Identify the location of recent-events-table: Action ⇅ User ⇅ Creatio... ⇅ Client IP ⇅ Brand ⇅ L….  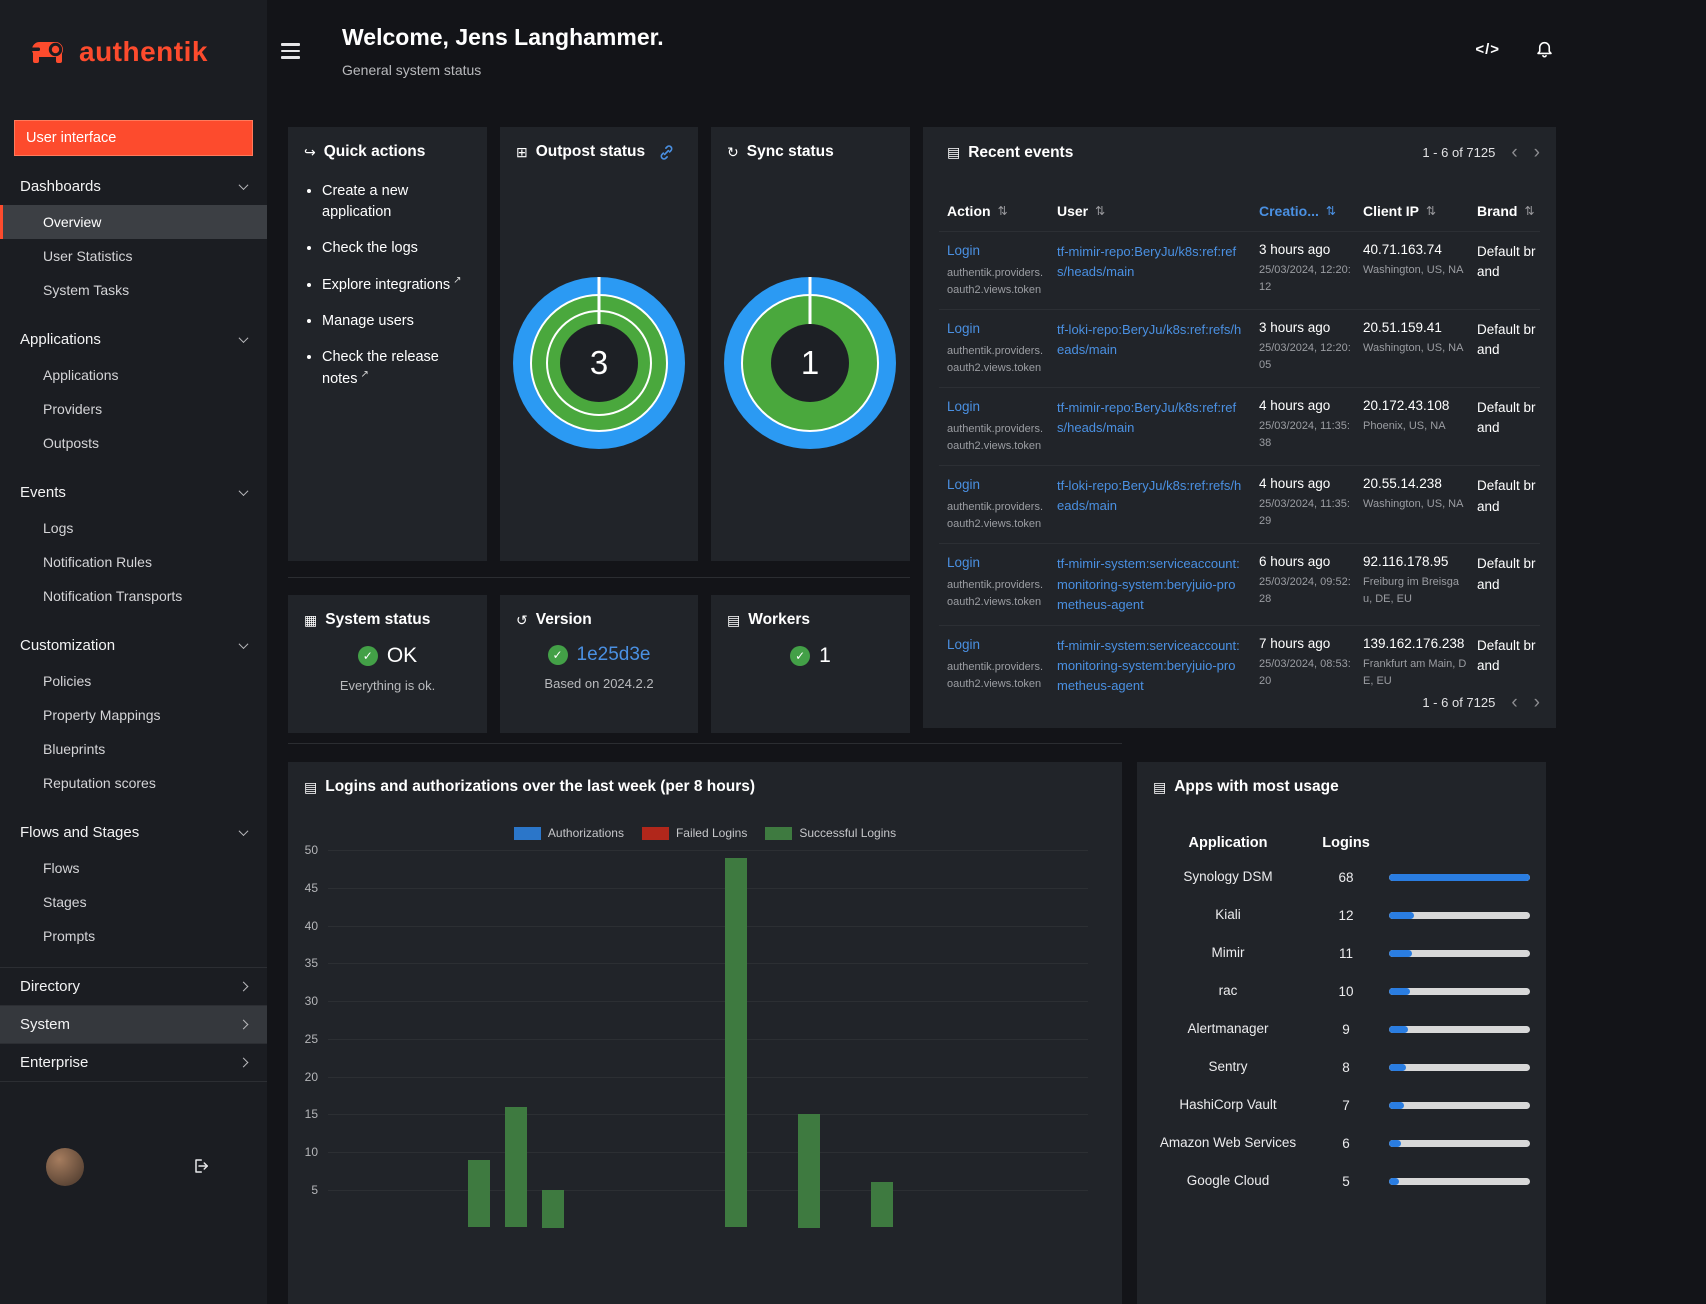
(1239, 451).